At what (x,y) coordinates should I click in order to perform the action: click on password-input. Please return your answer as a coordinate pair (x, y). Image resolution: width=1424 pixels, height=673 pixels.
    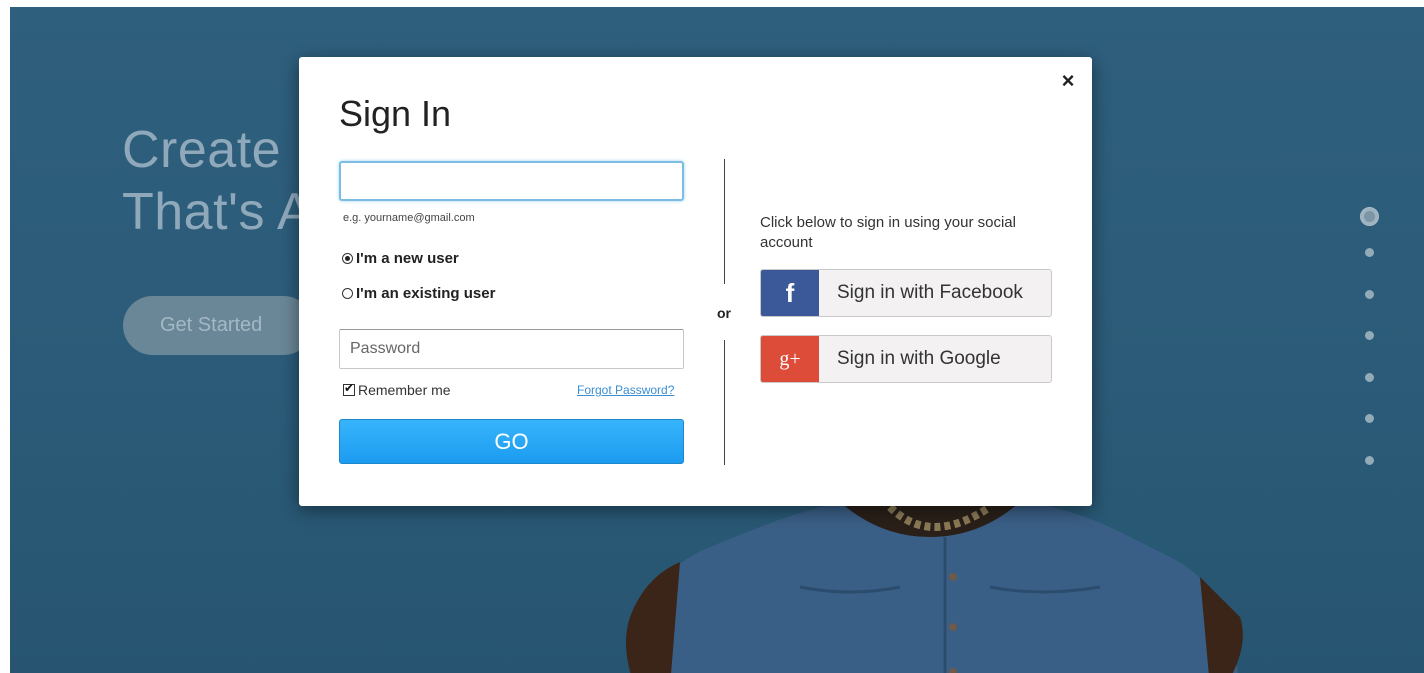
    Looking at the image, I should click on (511, 349).